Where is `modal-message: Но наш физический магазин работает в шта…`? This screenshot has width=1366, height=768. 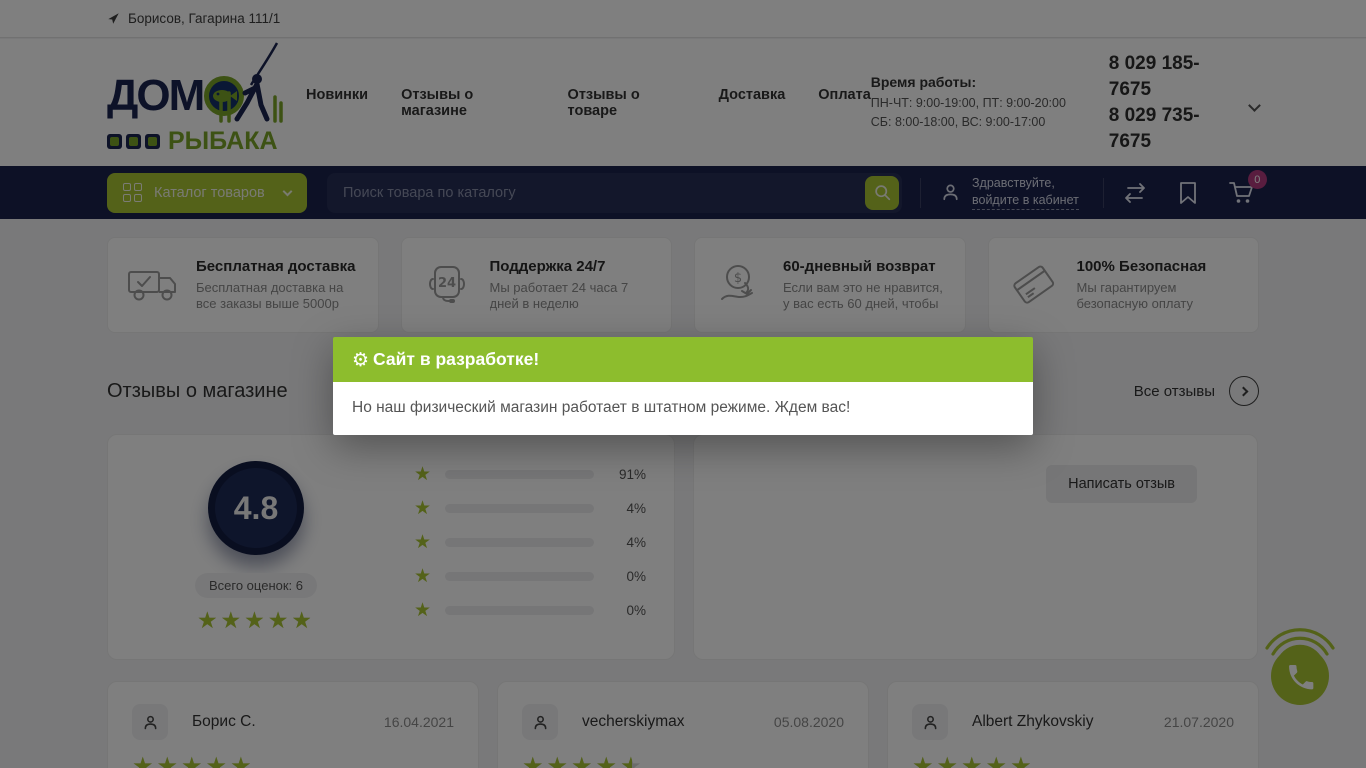 modal-message: Но наш физический магазин работает в шта… is located at coordinates (601, 407).